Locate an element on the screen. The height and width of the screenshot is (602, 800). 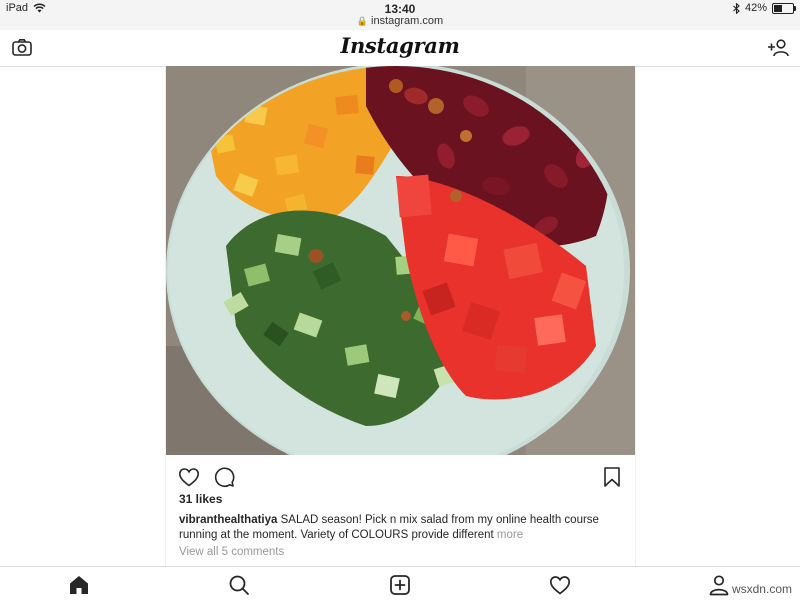
battery-level is located at coordinates (778, 8).